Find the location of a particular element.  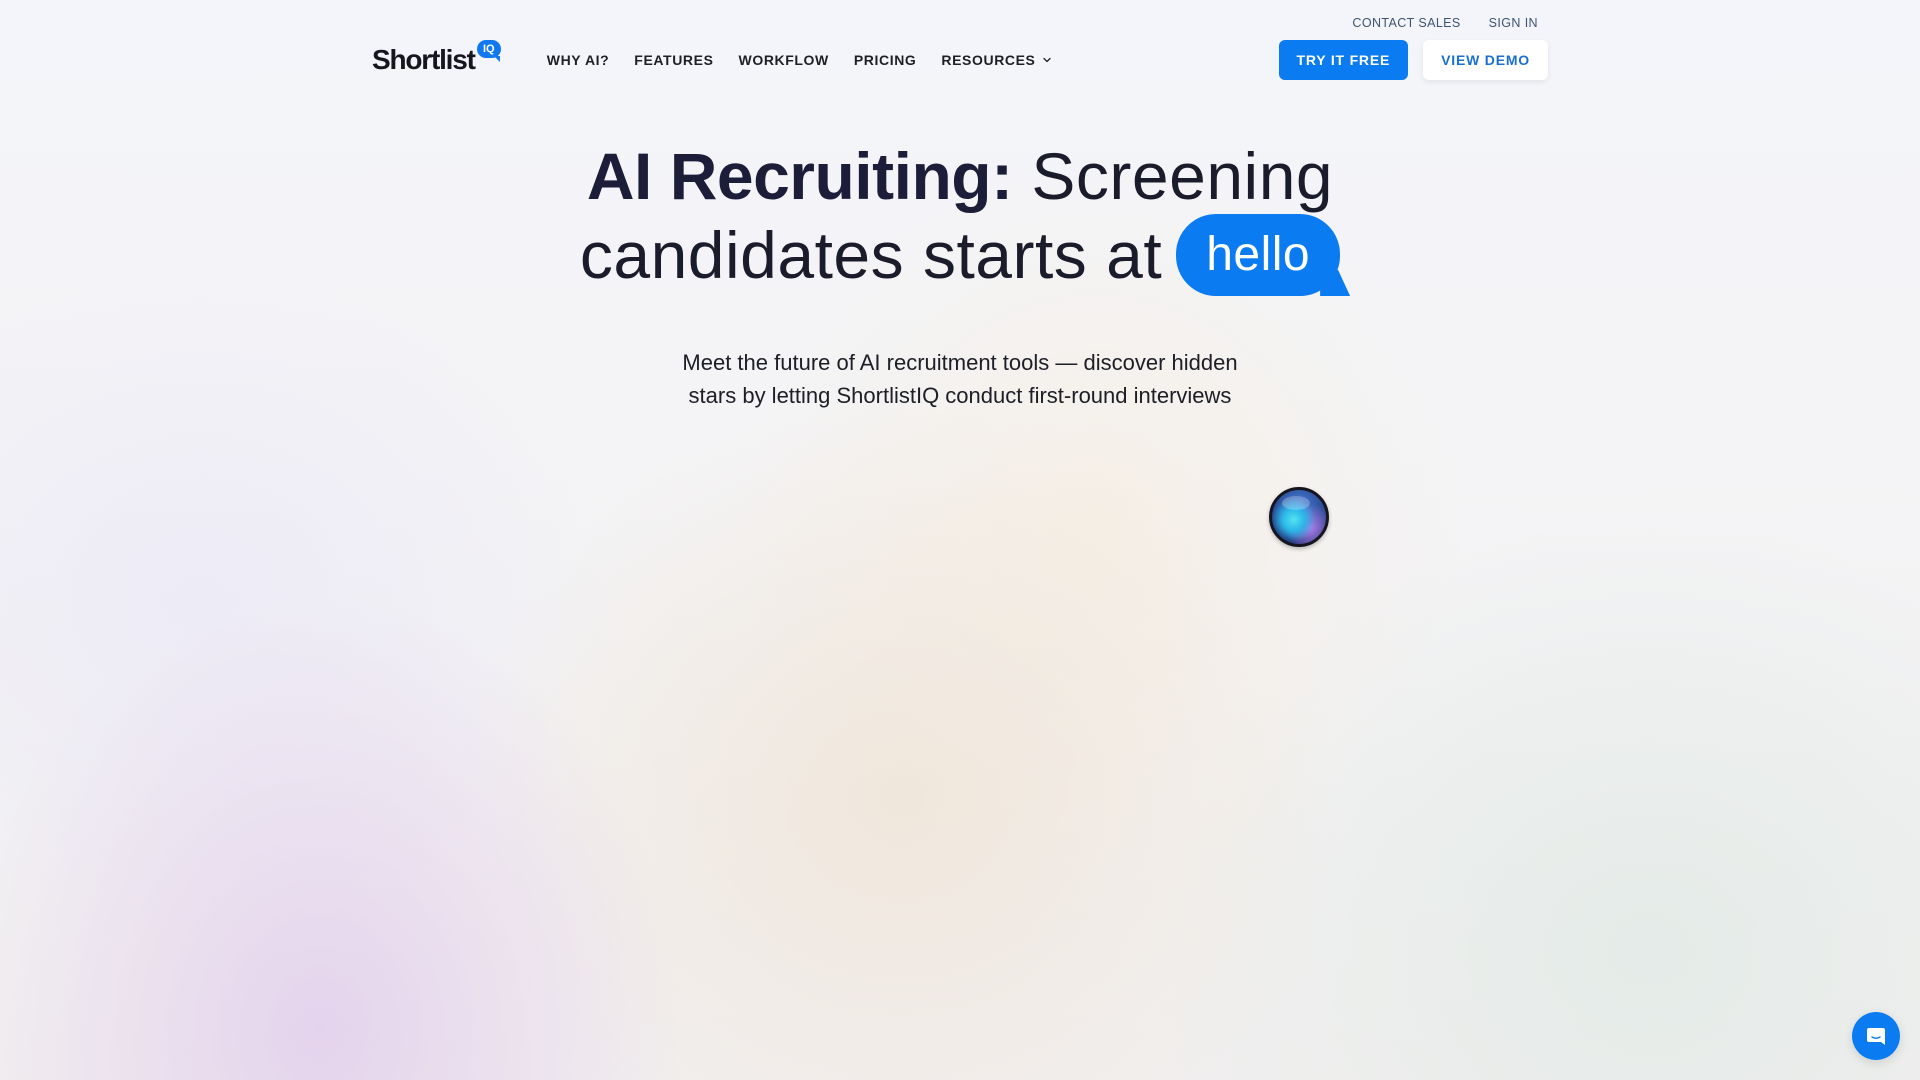

chat-launcher-button is located at coordinates (1876, 1036).